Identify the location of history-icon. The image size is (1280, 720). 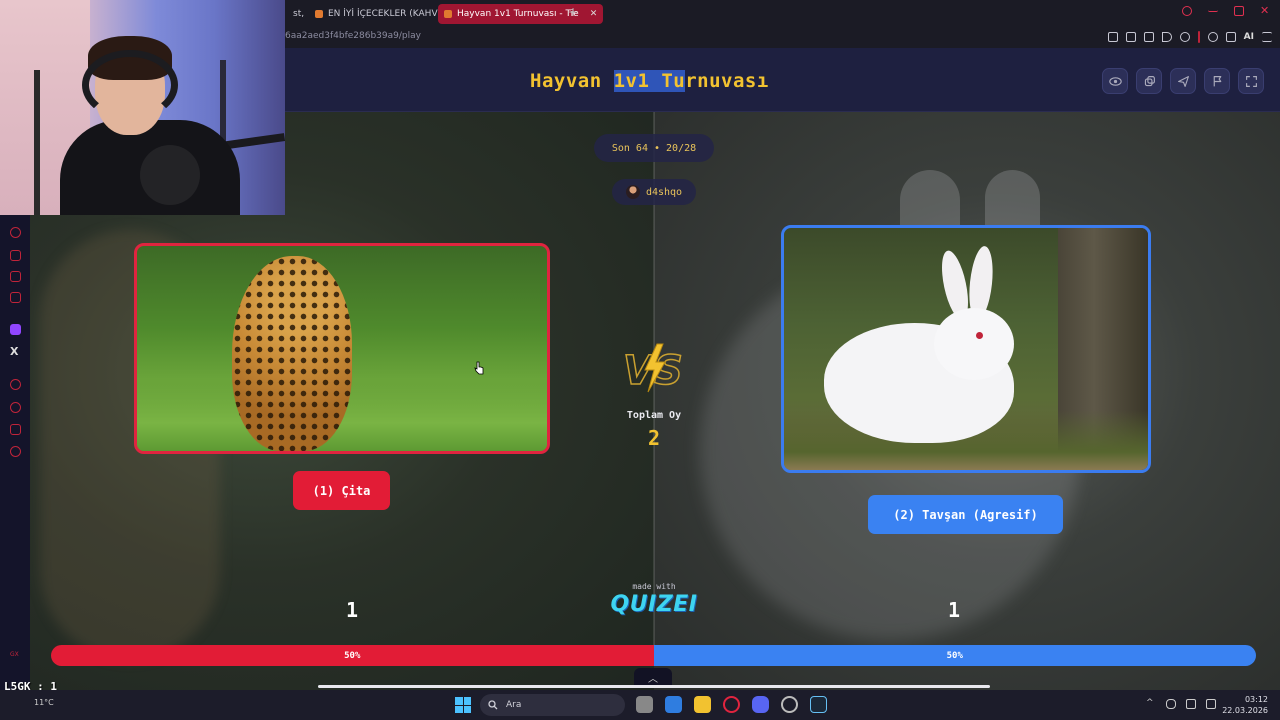
(15, 232).